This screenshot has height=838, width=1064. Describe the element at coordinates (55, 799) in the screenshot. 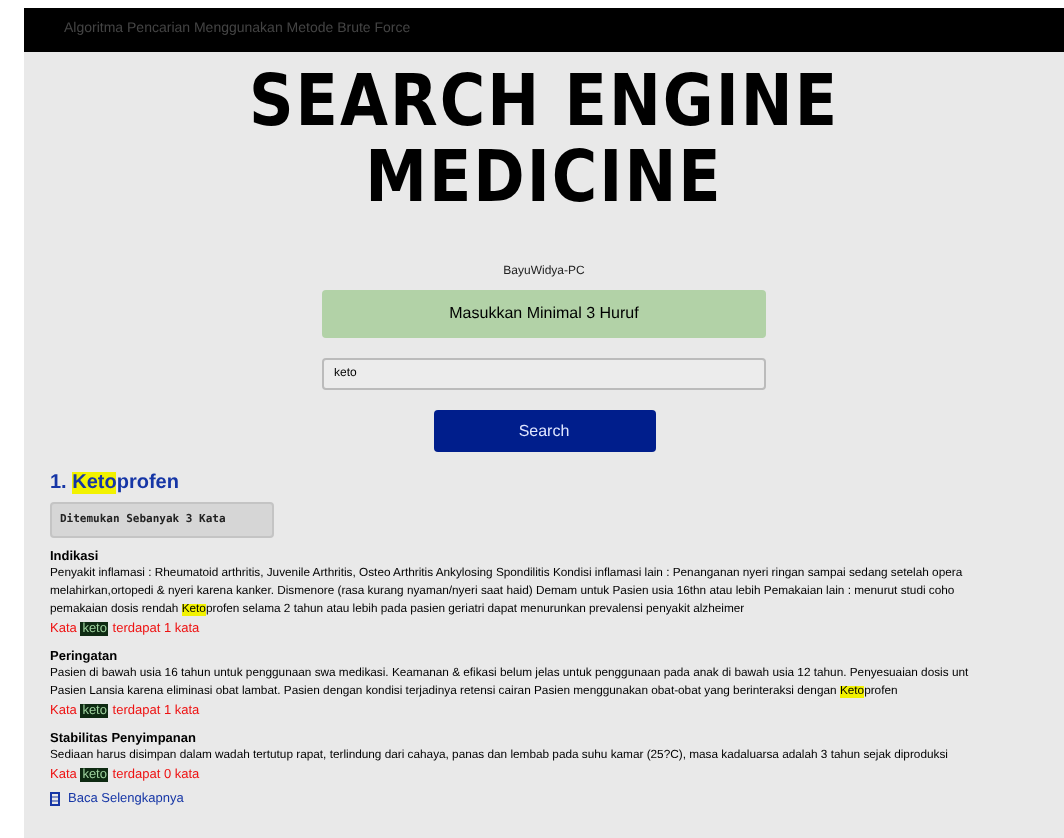

I see `document-icon` at that location.